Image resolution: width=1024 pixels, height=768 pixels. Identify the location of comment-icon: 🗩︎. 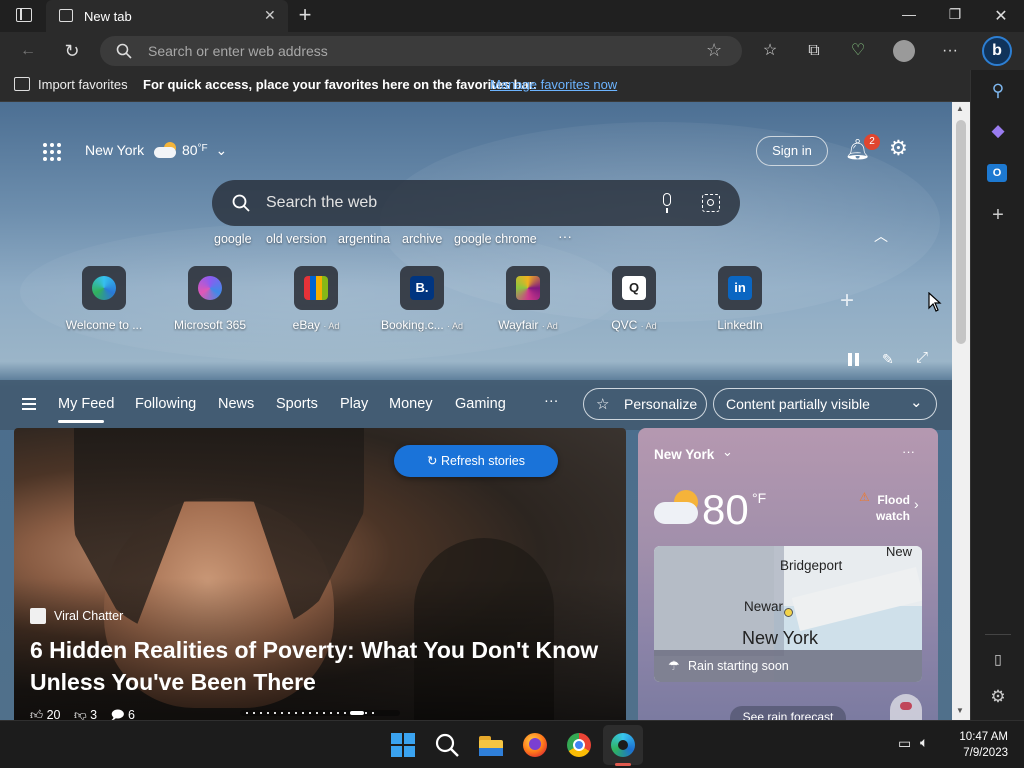
(118, 714).